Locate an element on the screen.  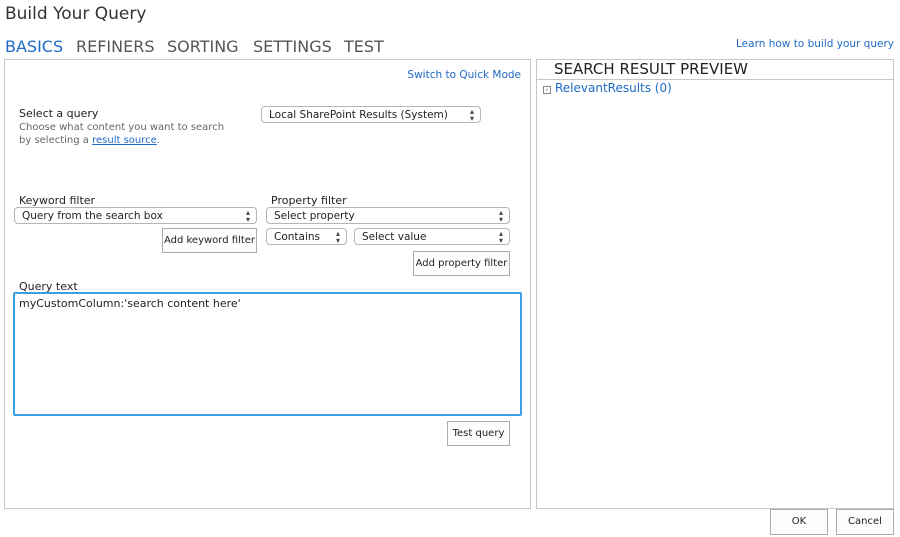
add-keyword-filter-button: Add keyword filter is located at coordinates (209, 240).